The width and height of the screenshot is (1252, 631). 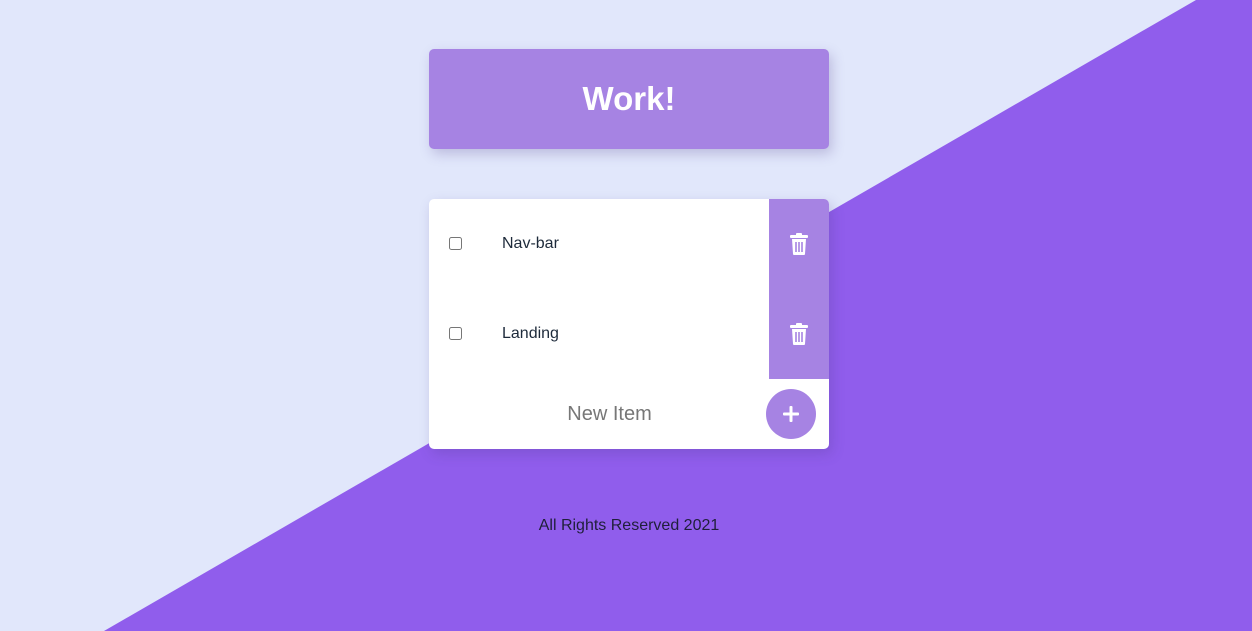 I want to click on page-title: Work!, so click(x=629, y=98).